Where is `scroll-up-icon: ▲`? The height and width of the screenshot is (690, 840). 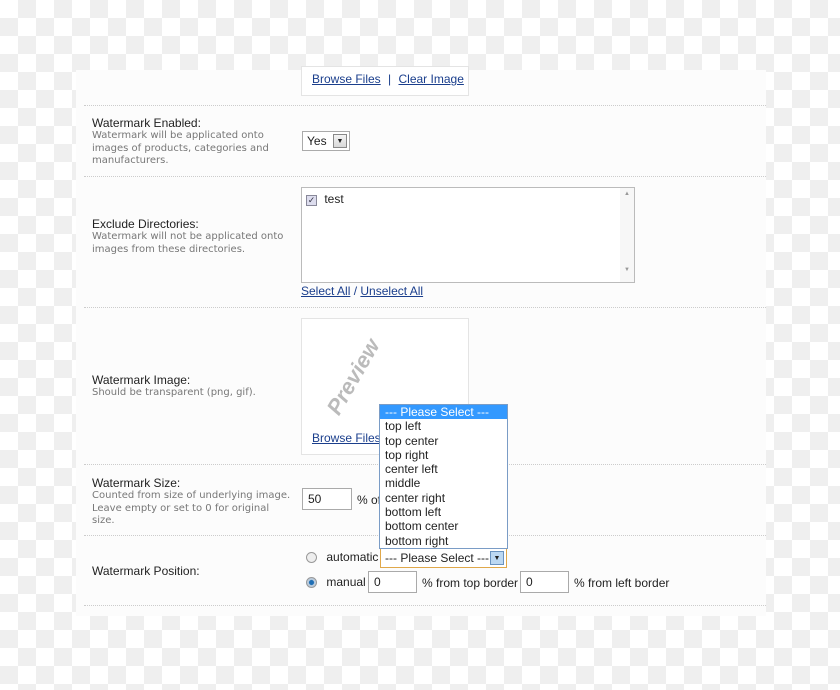 scroll-up-icon: ▲ is located at coordinates (627, 194).